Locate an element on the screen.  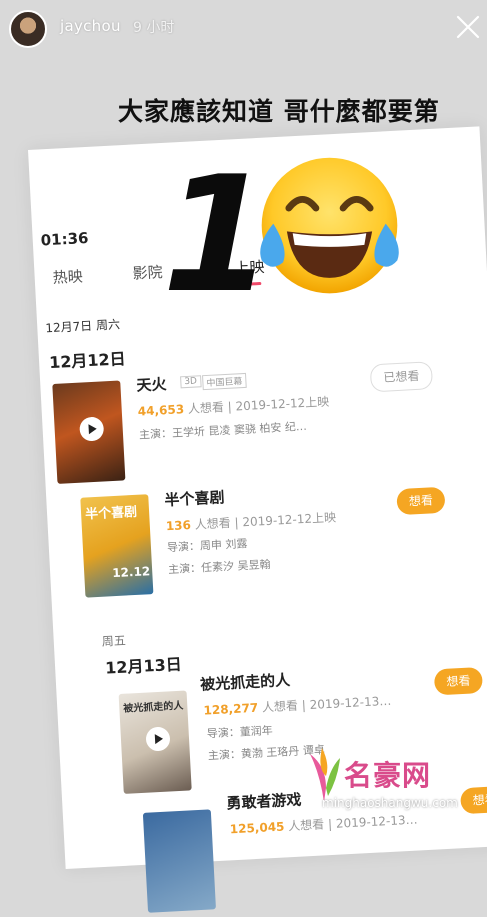
status-time: 01:36 is located at coordinates (64, 239).